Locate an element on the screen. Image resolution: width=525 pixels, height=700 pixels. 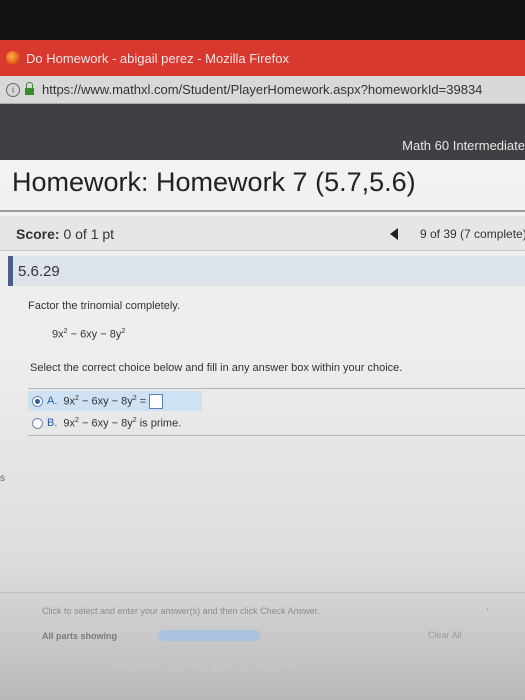
score: Score: 0 of 1 pt is located at coordinates (65, 234).